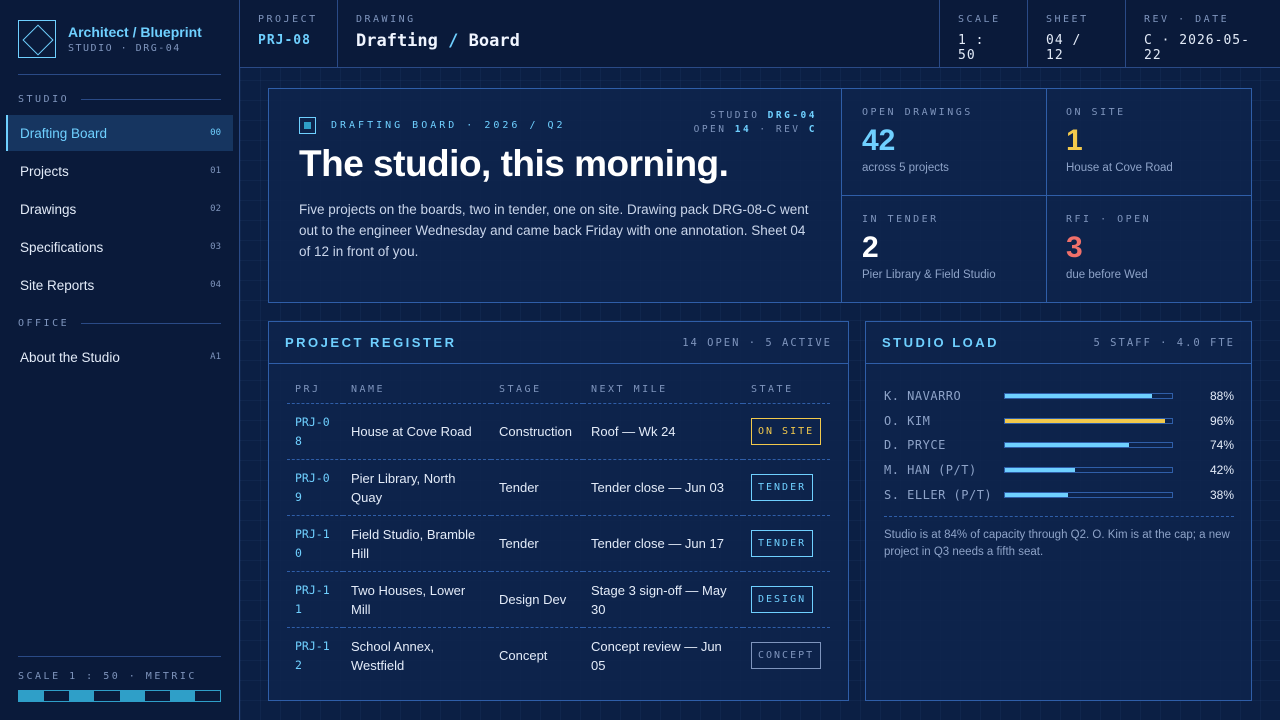 The height and width of the screenshot is (720, 1280). Describe the element at coordinates (915, 445) in the screenshot. I see `staff-name: D. PRYCE` at that location.